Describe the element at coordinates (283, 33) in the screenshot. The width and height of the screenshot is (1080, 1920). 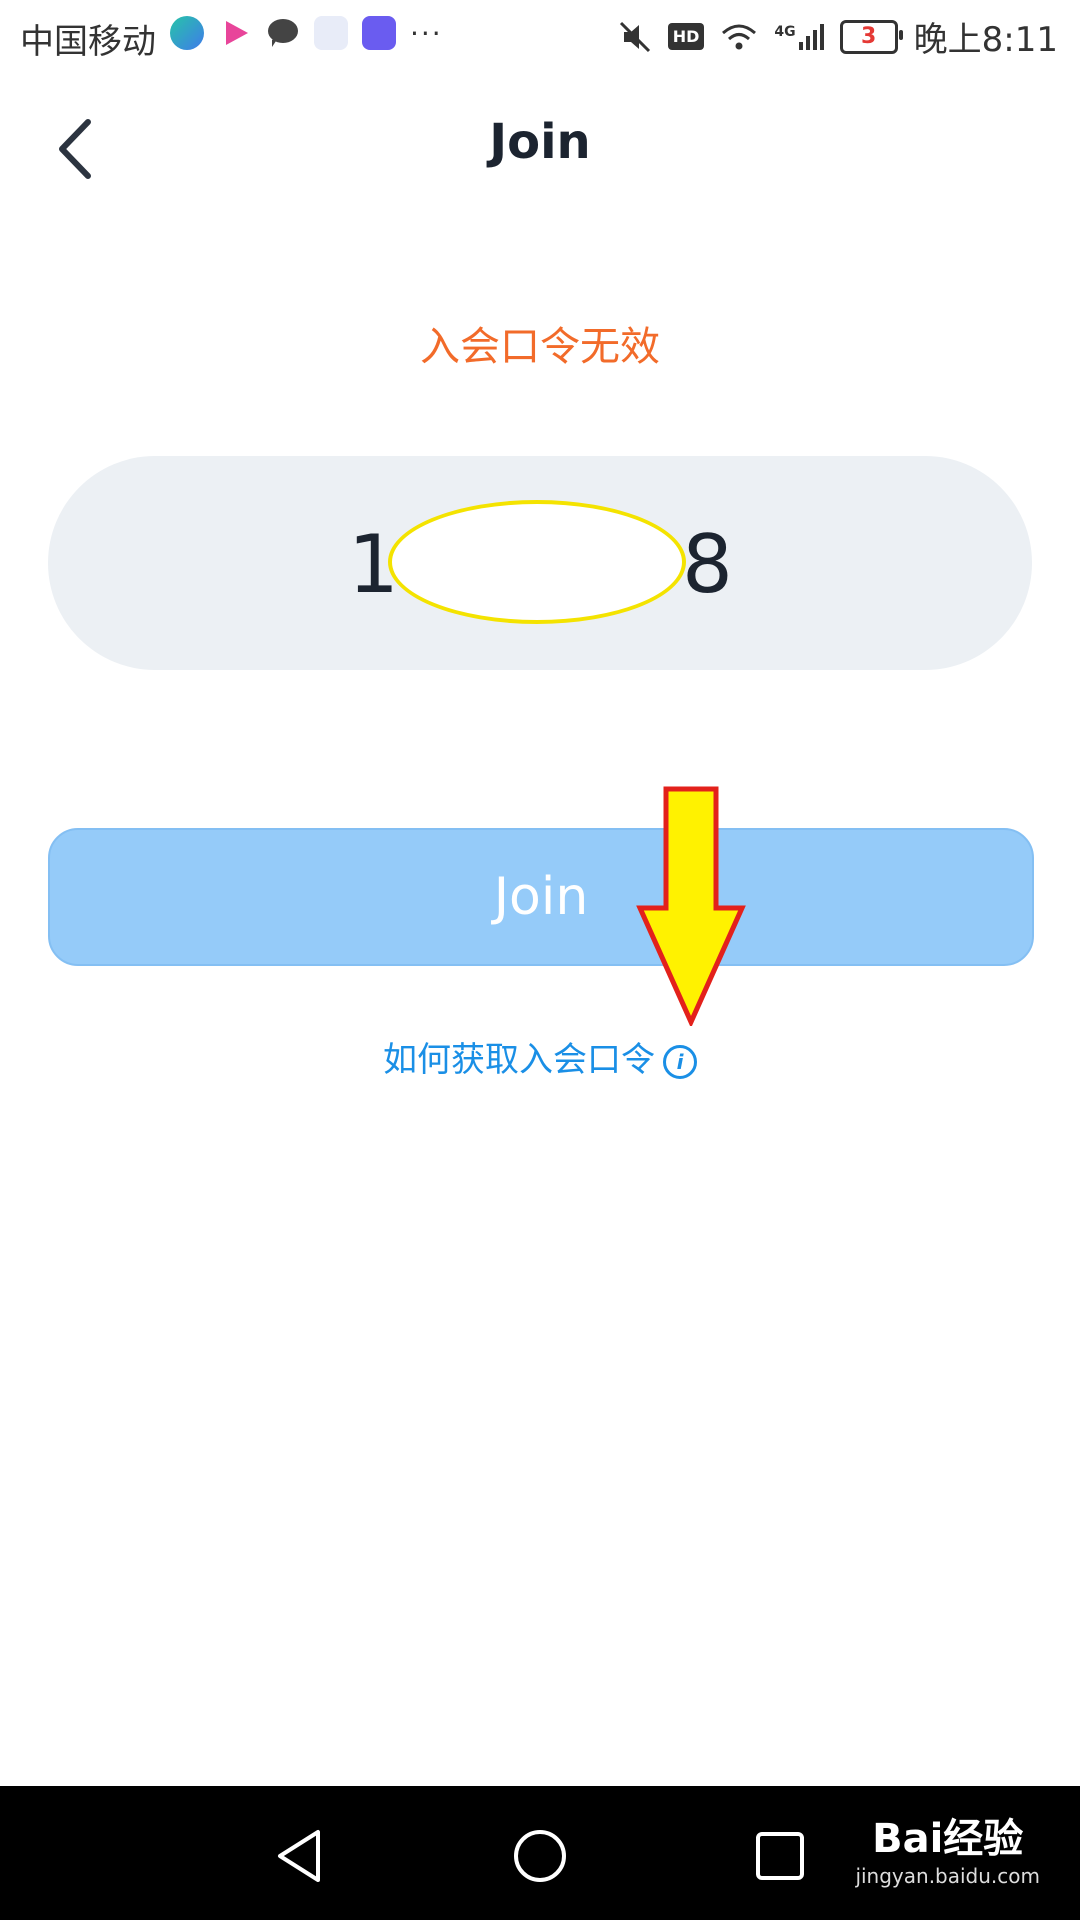
I see `message-icon` at that location.